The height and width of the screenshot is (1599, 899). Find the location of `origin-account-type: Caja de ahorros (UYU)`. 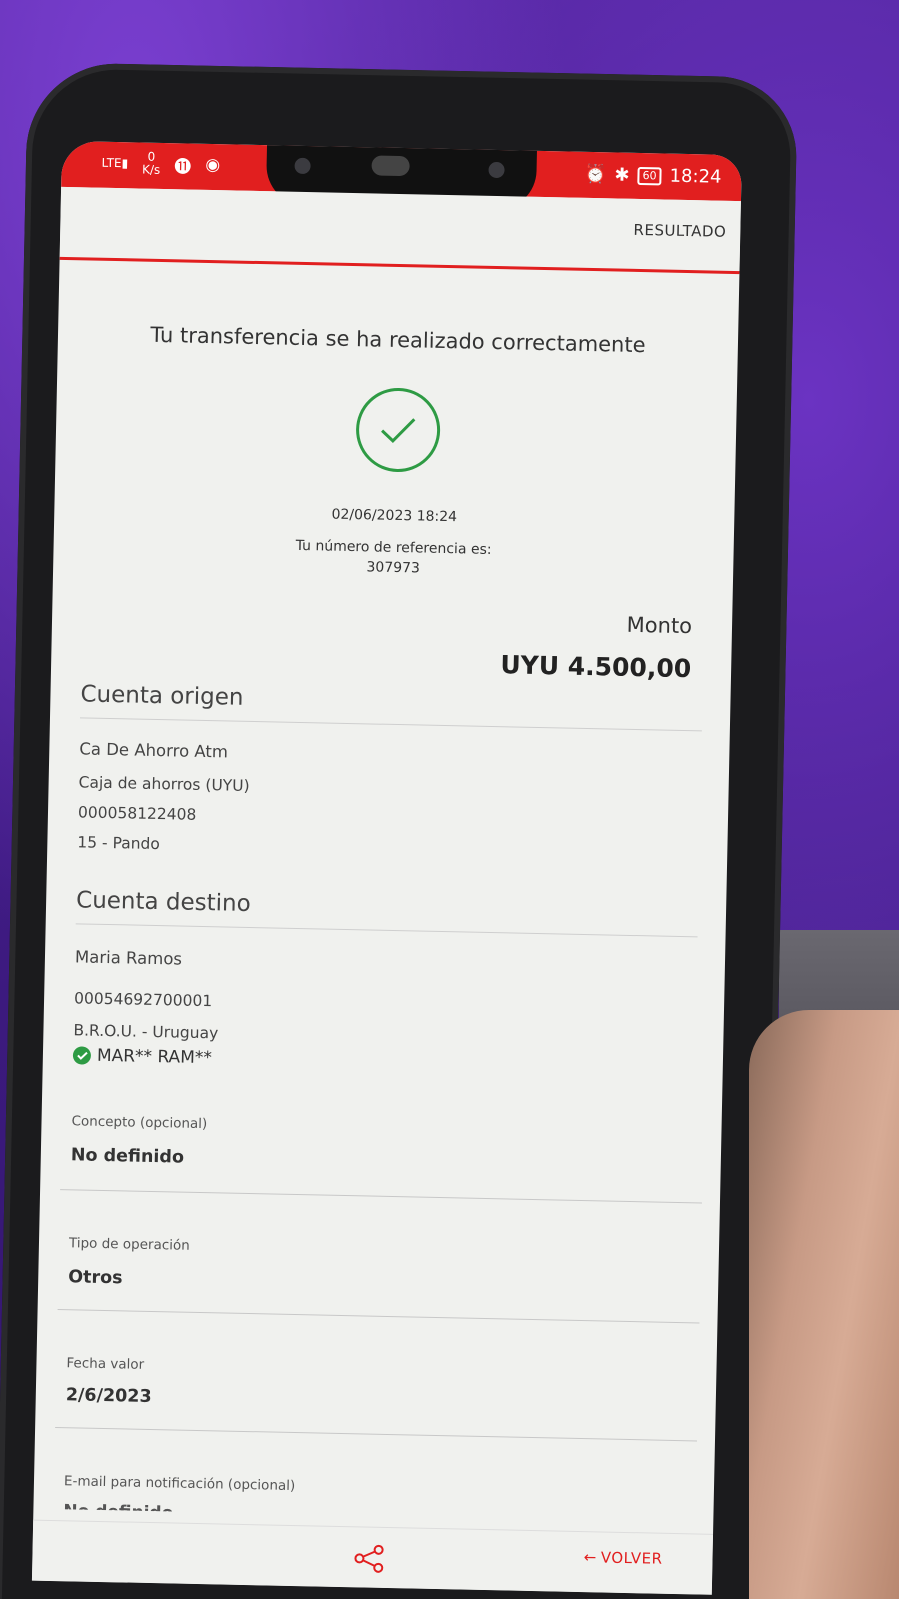

origin-account-type: Caja de ahorros (UYU) is located at coordinates (164, 784).